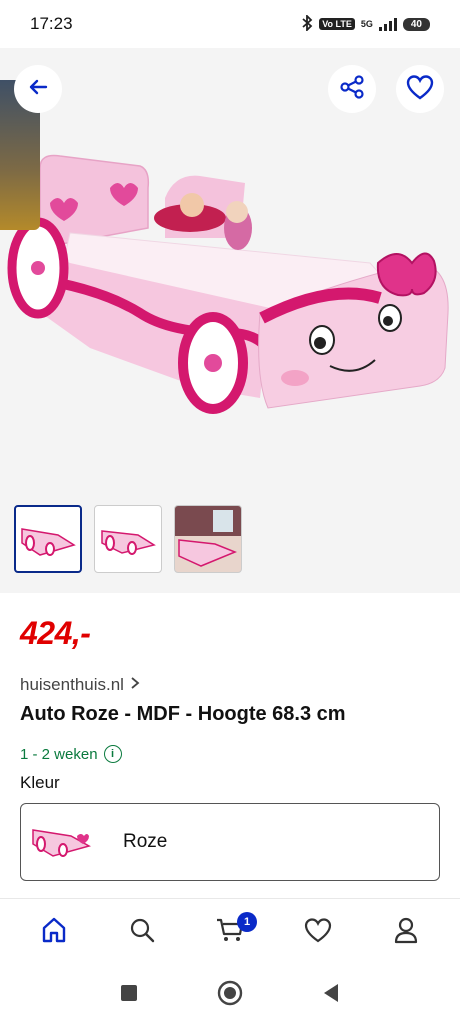 The height and width of the screenshot is (1024, 460). What do you see at coordinates (307, 23) in the screenshot?
I see `bluetooth-icon` at bounding box center [307, 23].